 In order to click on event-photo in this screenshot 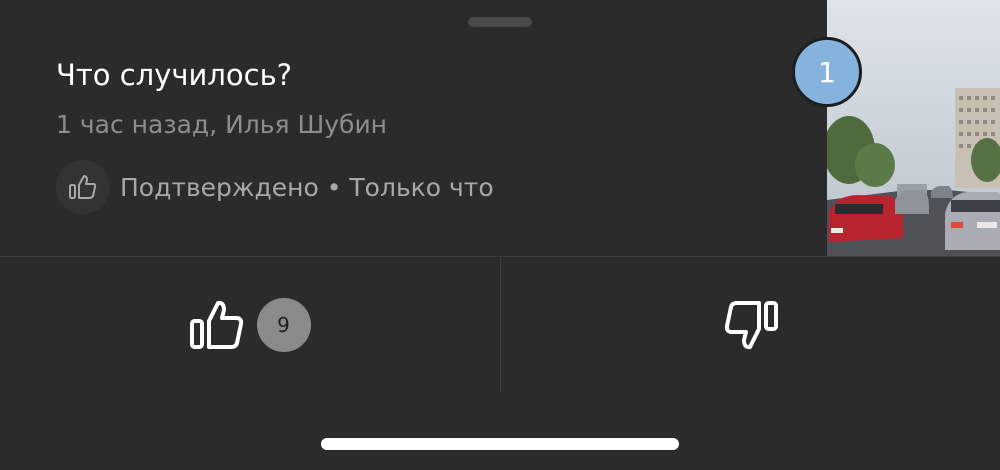, I will do `click(913, 128)`.